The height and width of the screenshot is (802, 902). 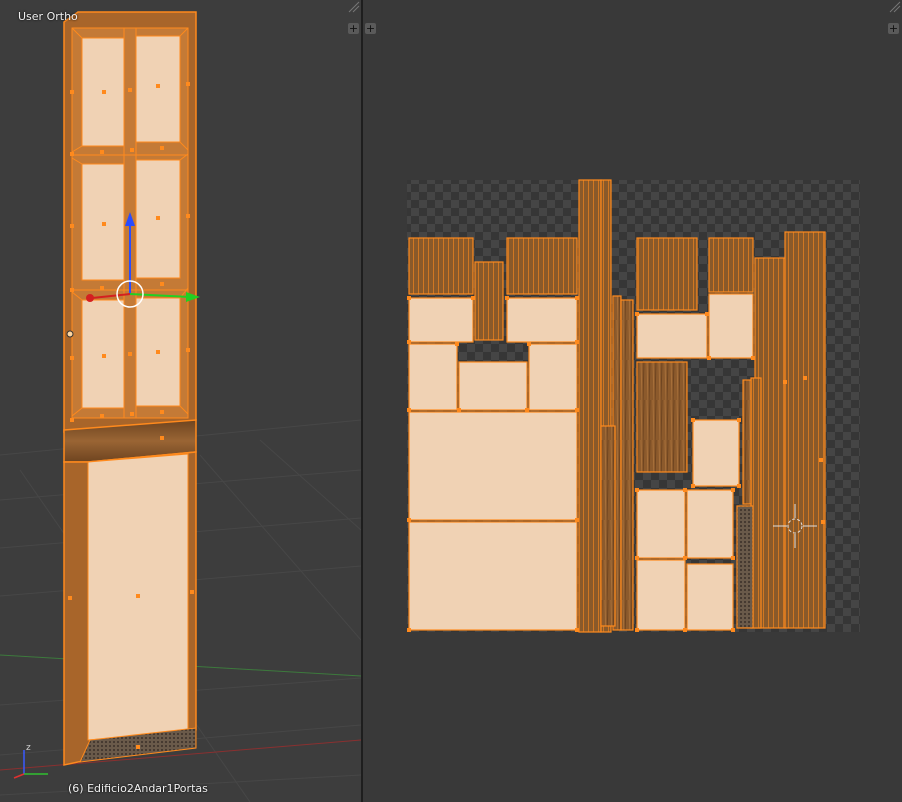 What do you see at coordinates (48, 16) in the screenshot?
I see `view-name-label: User Ortho` at bounding box center [48, 16].